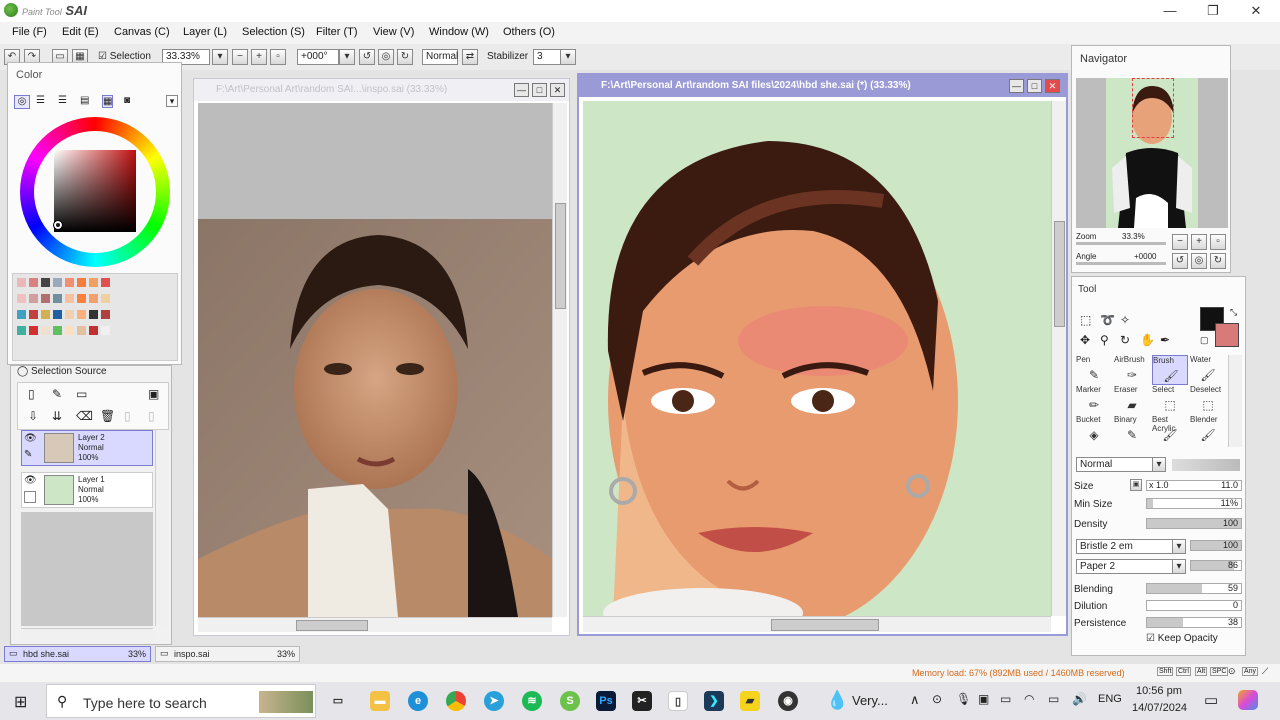  I want to click on menu-view: View (V), so click(393, 32).